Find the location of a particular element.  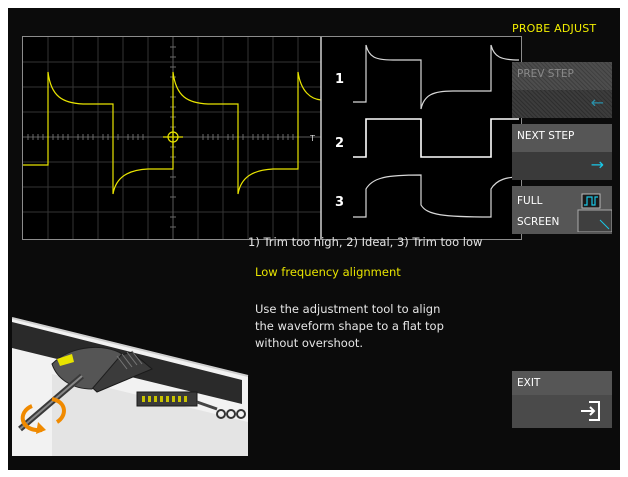

instruction-line-1: Use the adjustment tool to align is located at coordinates (348, 309).